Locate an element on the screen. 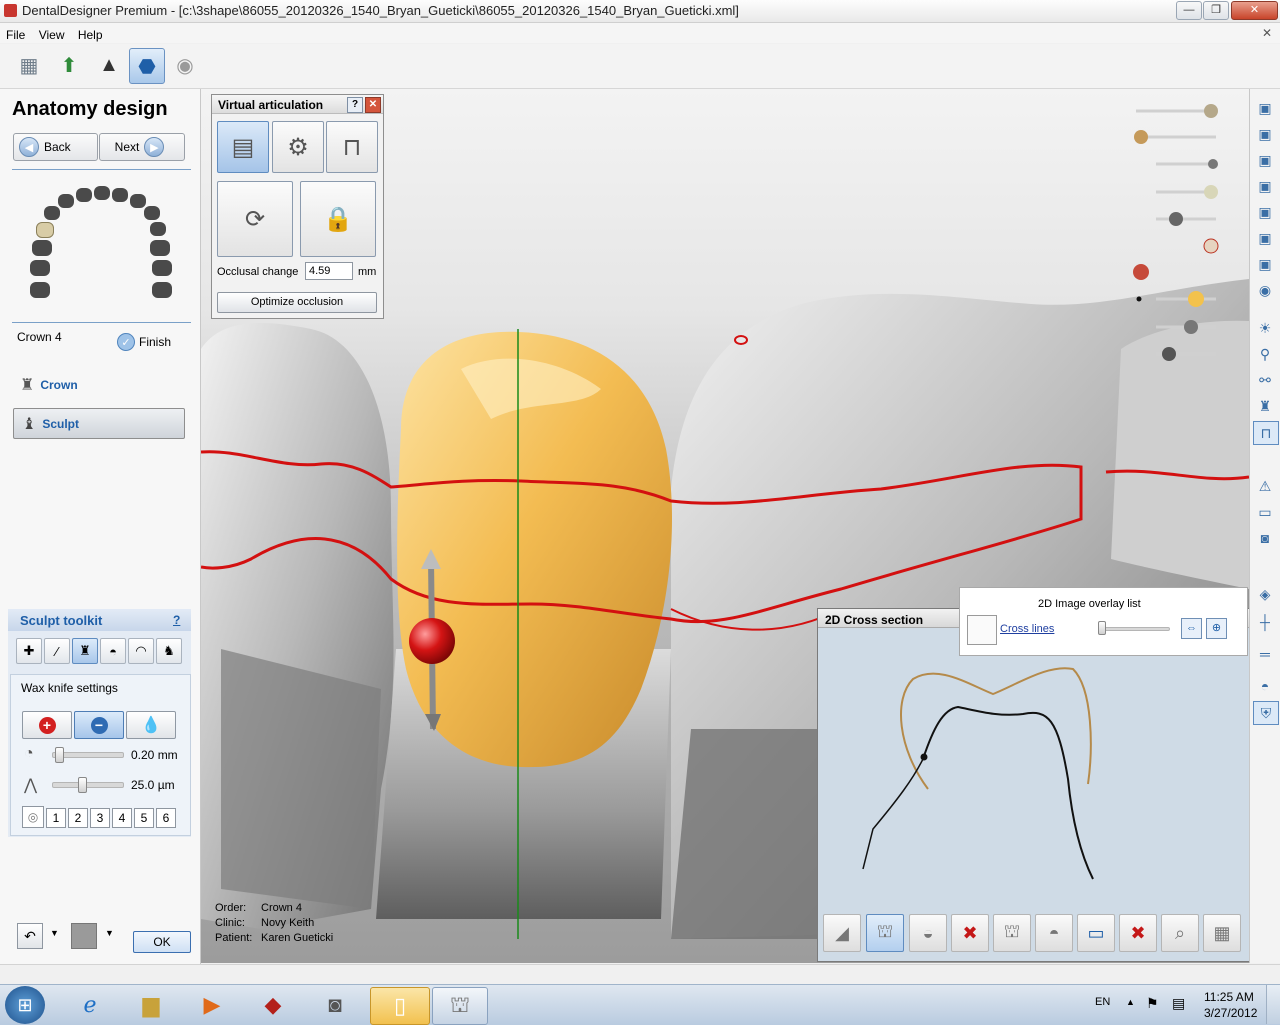  magnifier-icon: ⌕ is located at coordinates (1180, 933).